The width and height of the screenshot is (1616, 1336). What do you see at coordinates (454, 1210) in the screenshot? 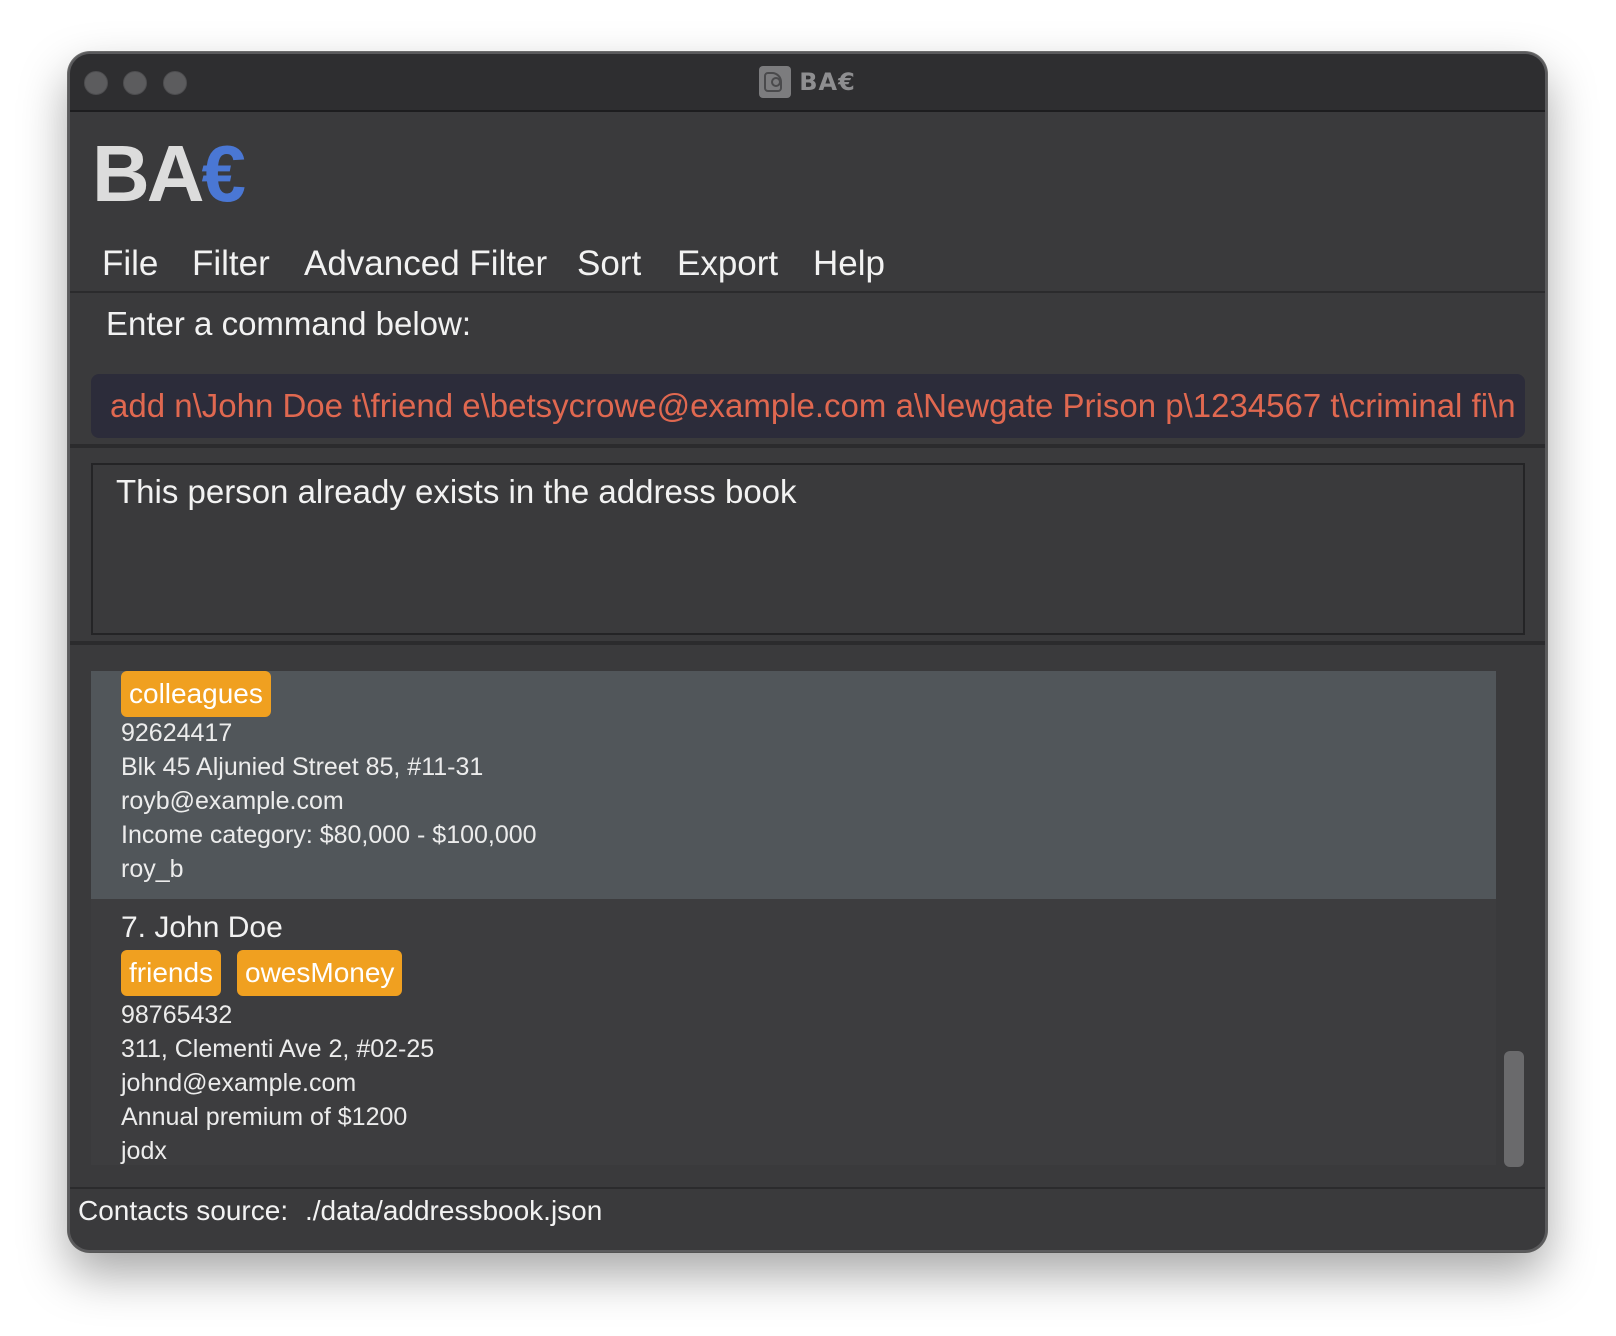
I see `status-source-path: ./data/addressbook.json` at bounding box center [454, 1210].